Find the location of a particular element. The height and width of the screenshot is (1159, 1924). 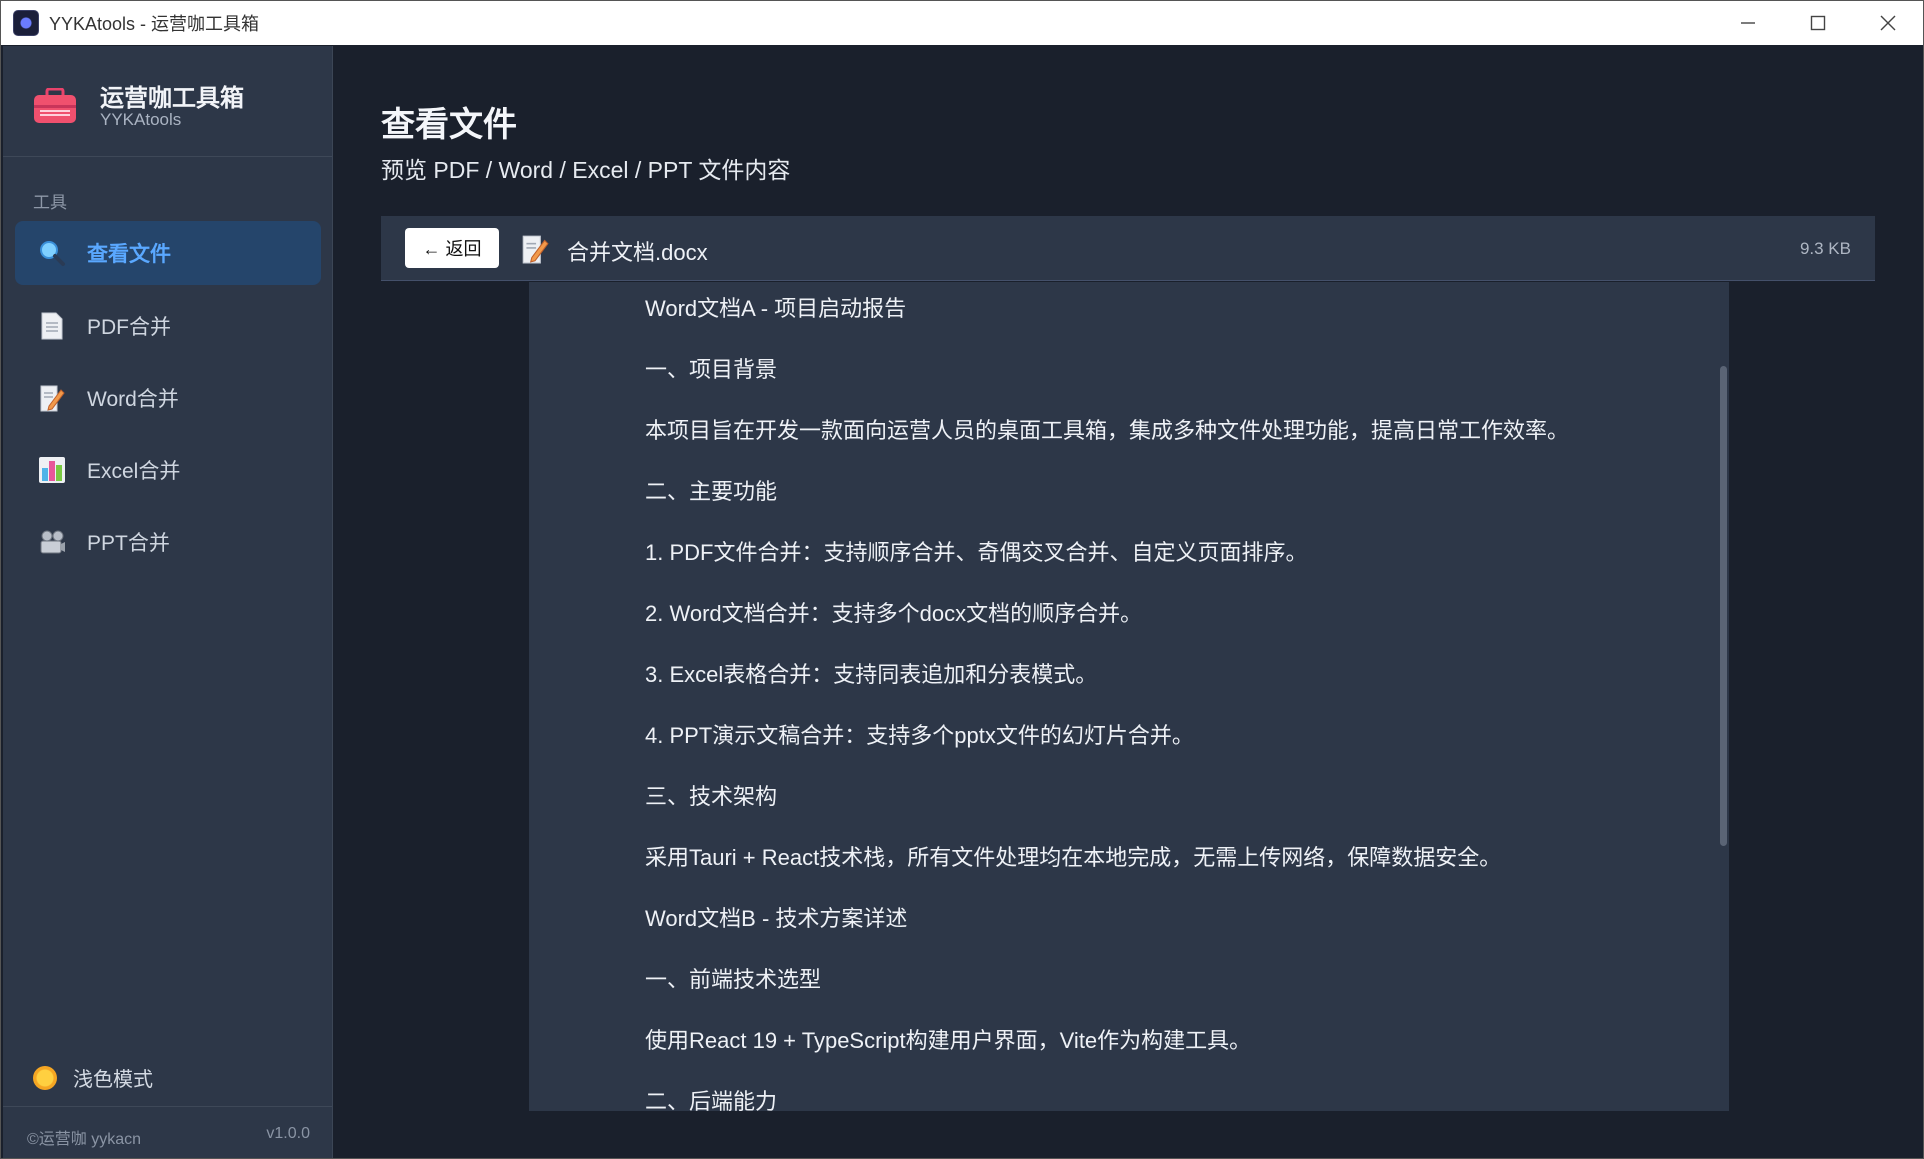

maximize-icon is located at coordinates (1818, 23).